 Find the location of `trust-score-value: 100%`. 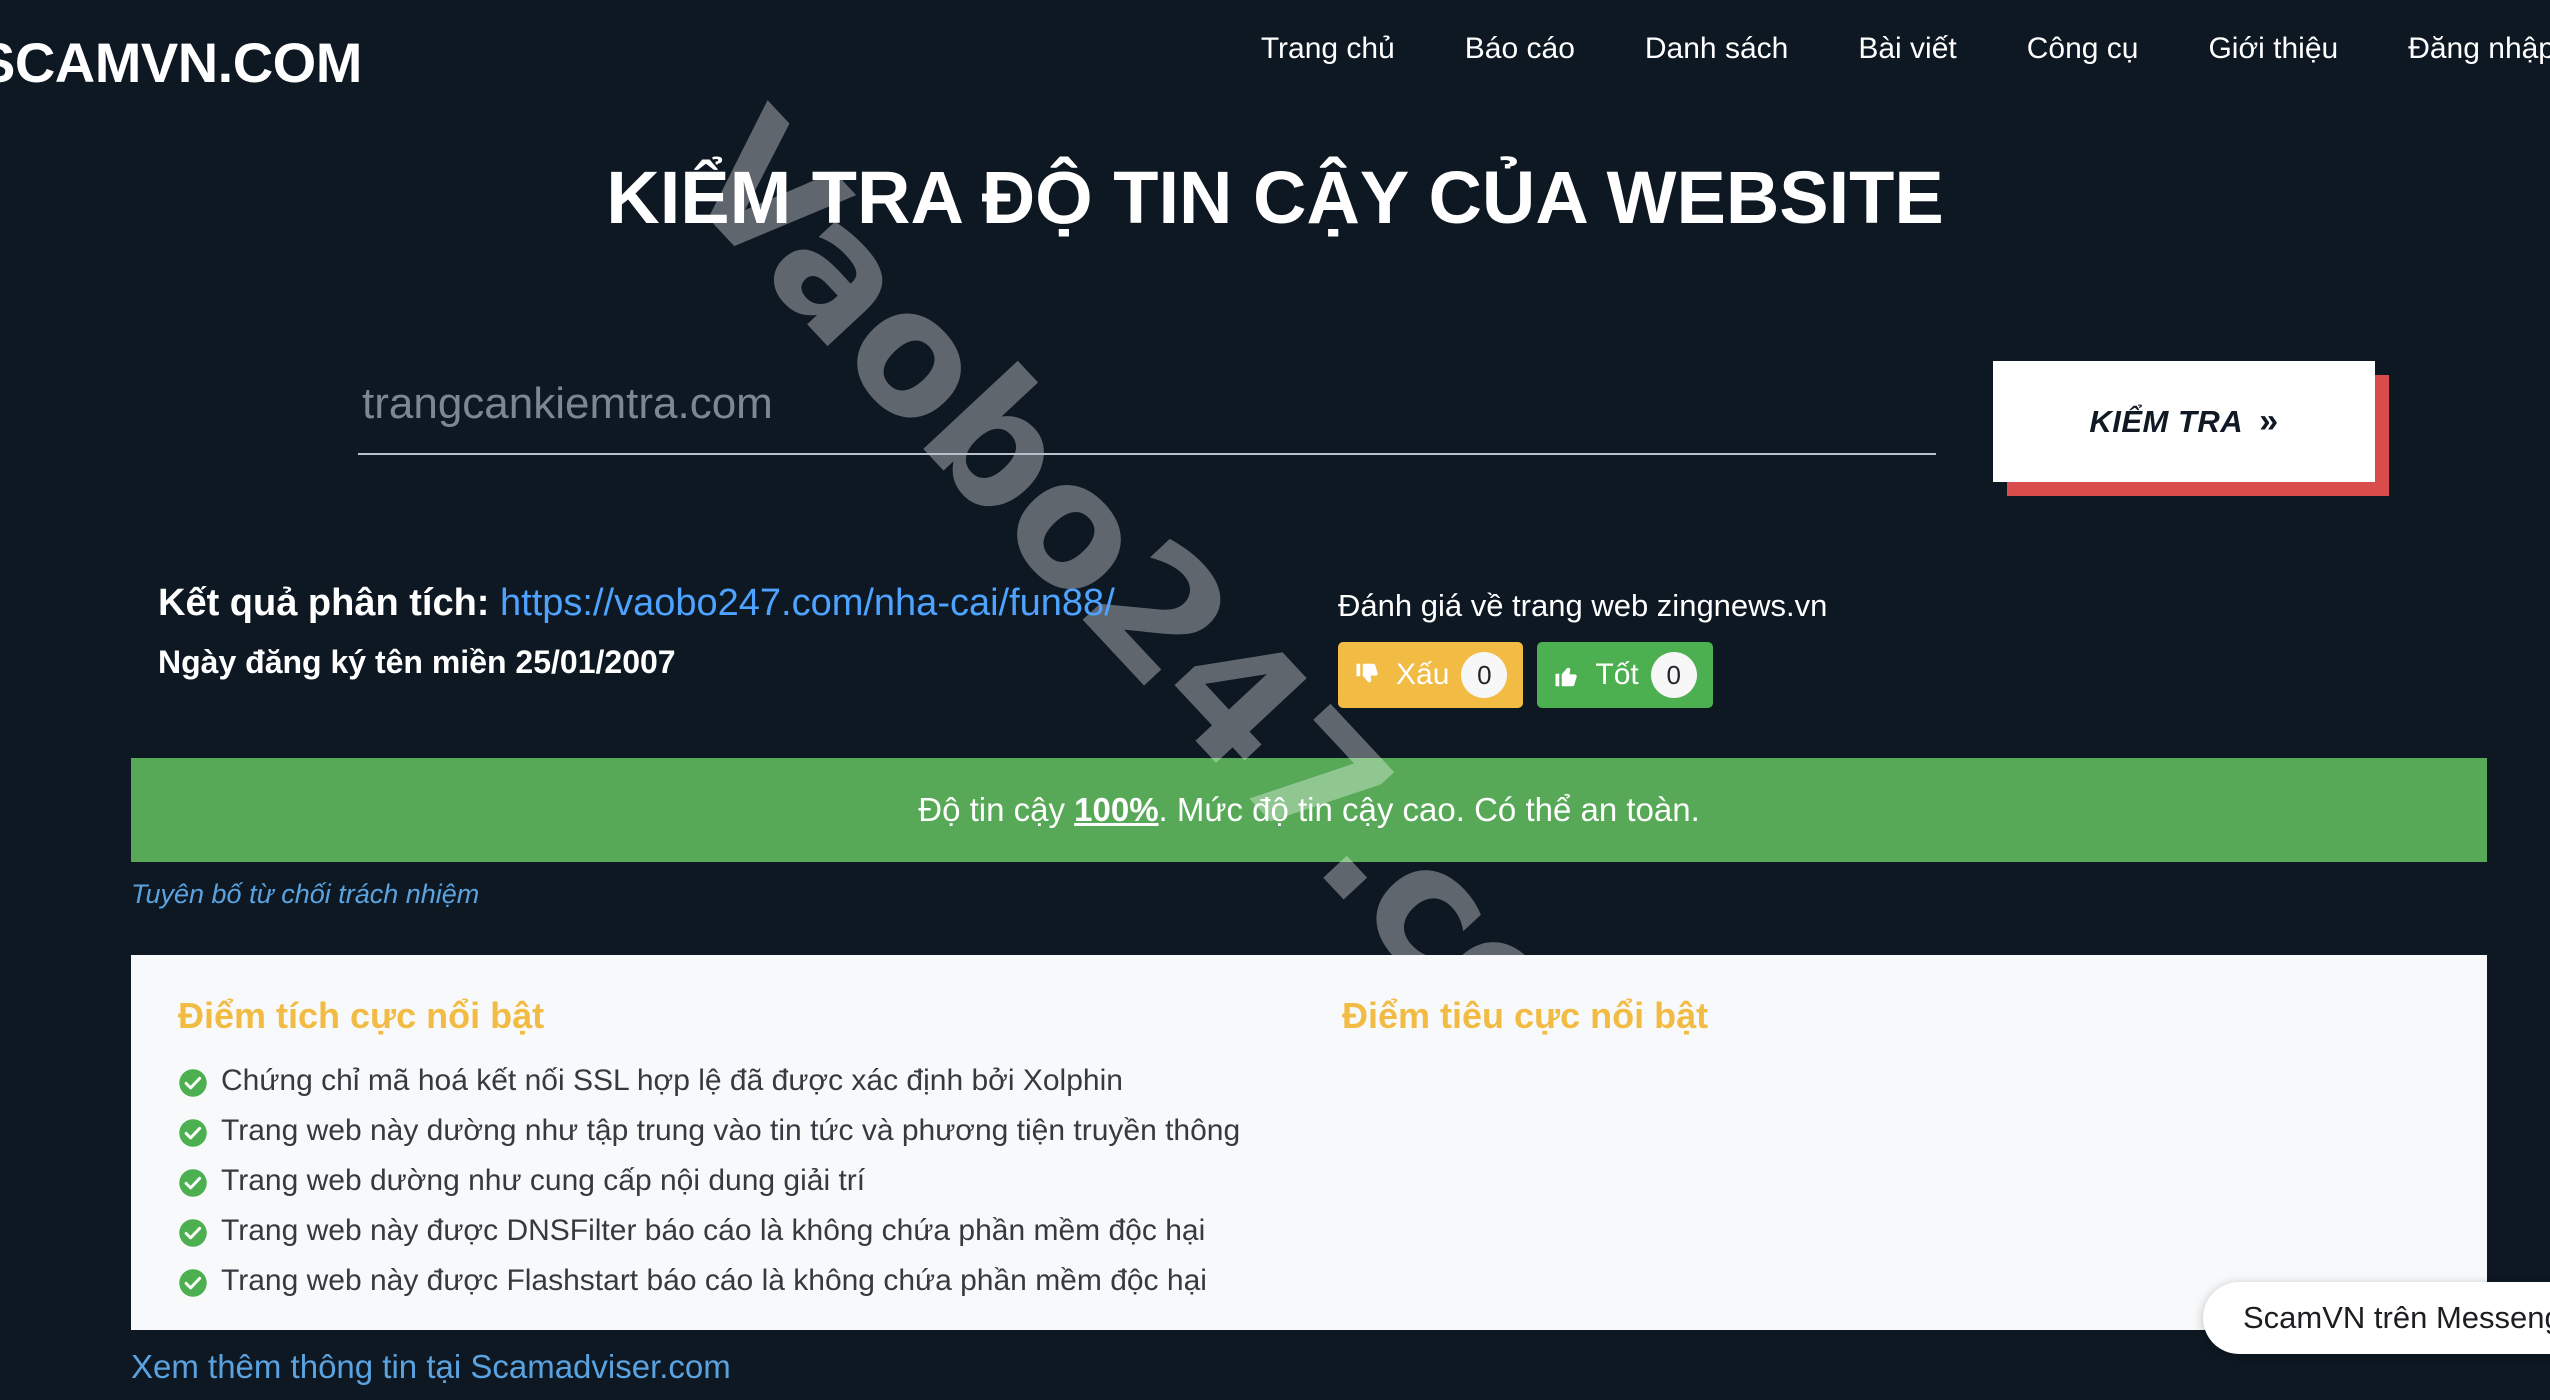

trust-score-value: 100% is located at coordinates (1116, 809).